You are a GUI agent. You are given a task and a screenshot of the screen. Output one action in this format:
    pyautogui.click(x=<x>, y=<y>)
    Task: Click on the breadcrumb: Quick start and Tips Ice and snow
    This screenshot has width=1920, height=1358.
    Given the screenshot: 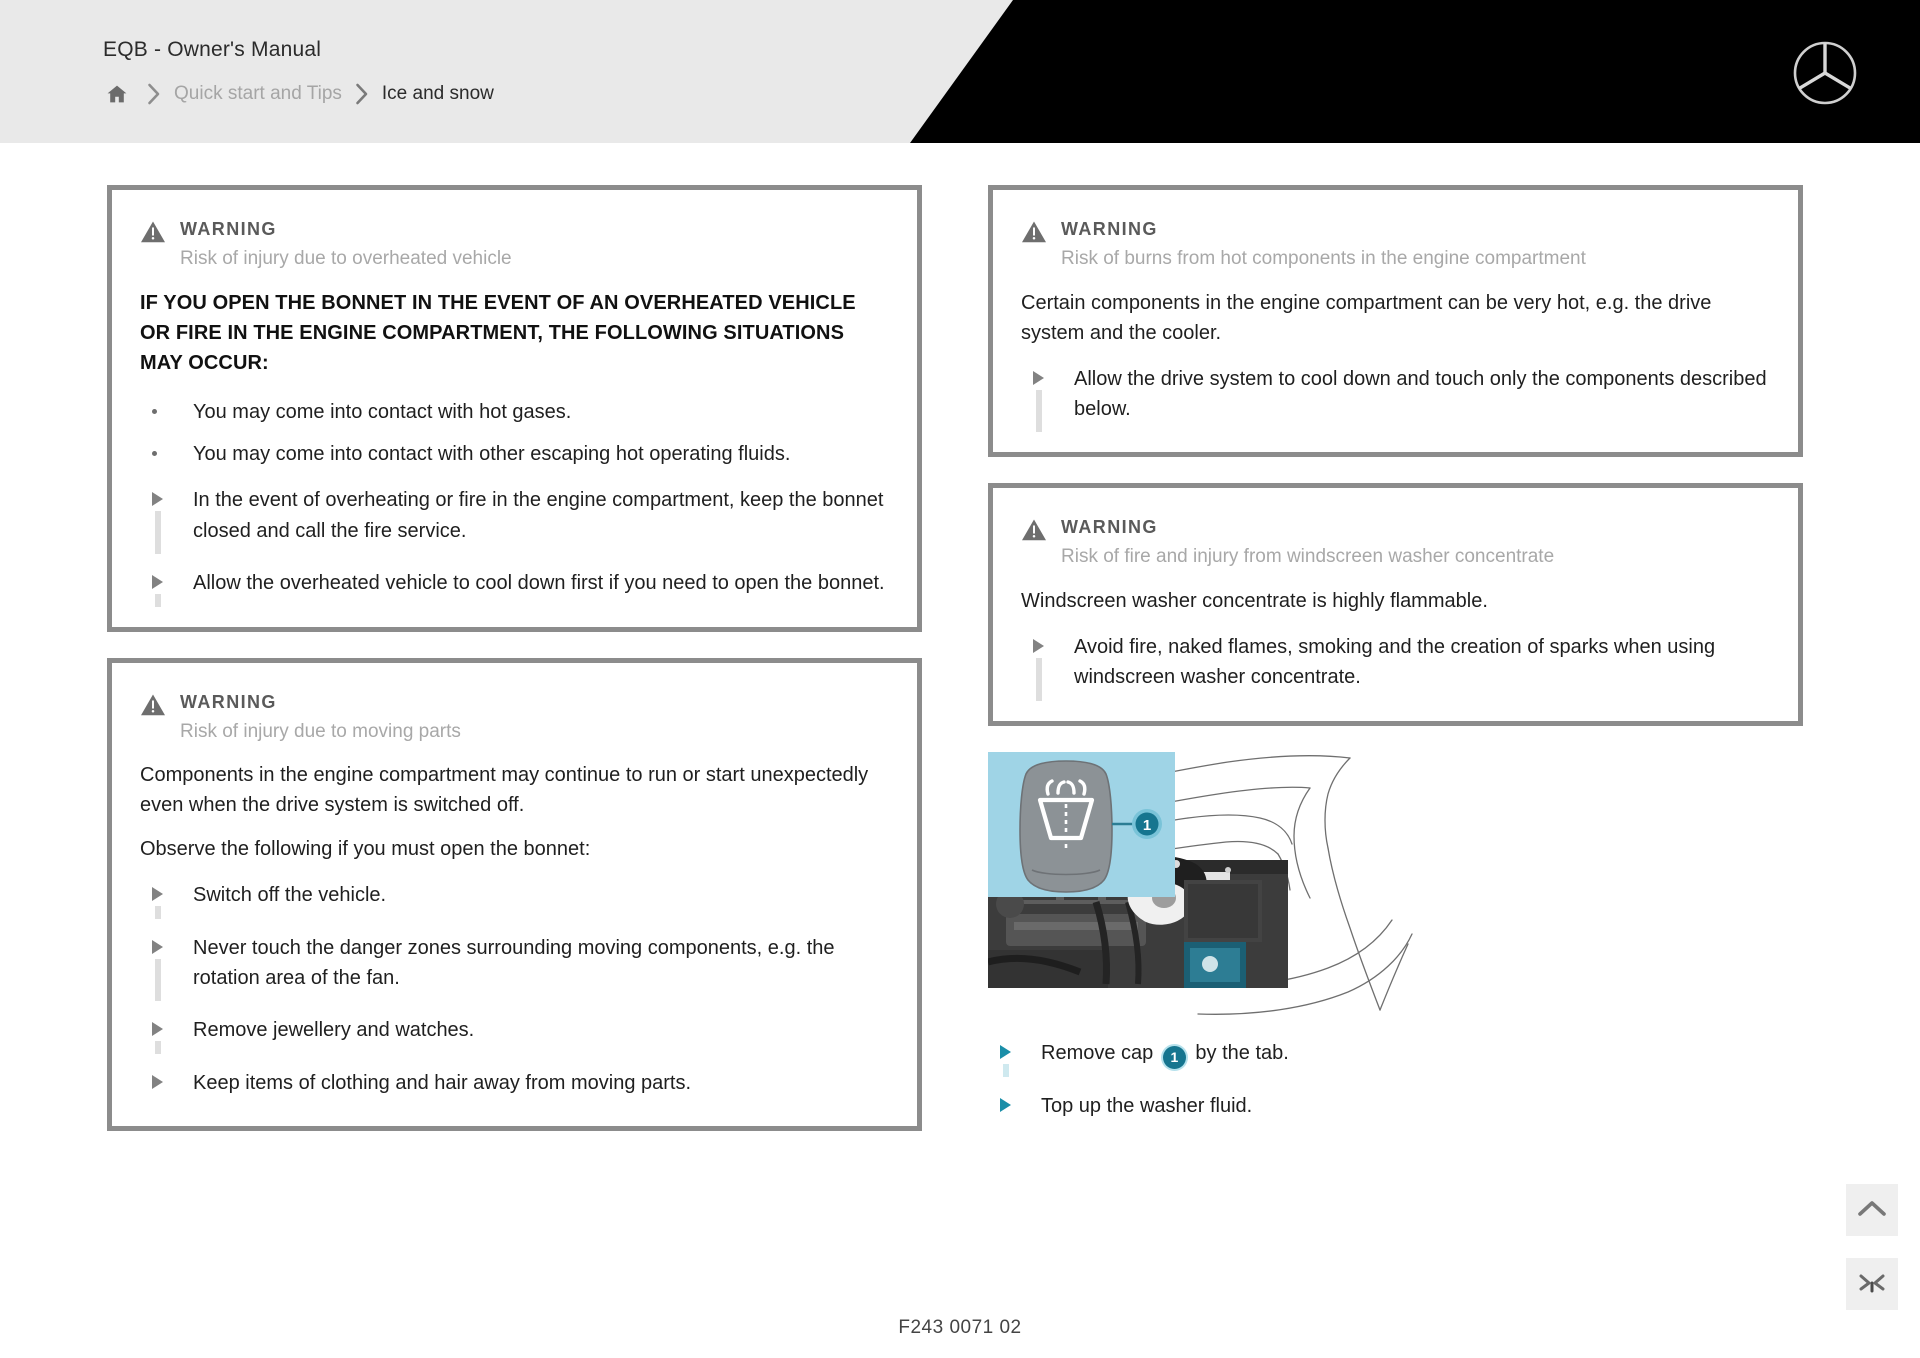 What is the action you would take?
    pyautogui.click(x=297, y=94)
    